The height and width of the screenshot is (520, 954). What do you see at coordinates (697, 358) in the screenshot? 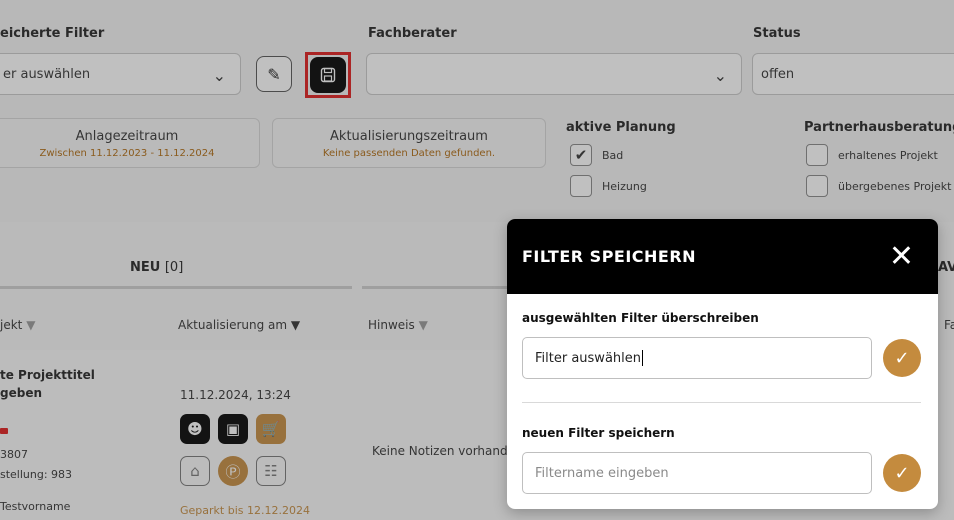
I see `overwrite-filter-input: Filter auswählen` at bounding box center [697, 358].